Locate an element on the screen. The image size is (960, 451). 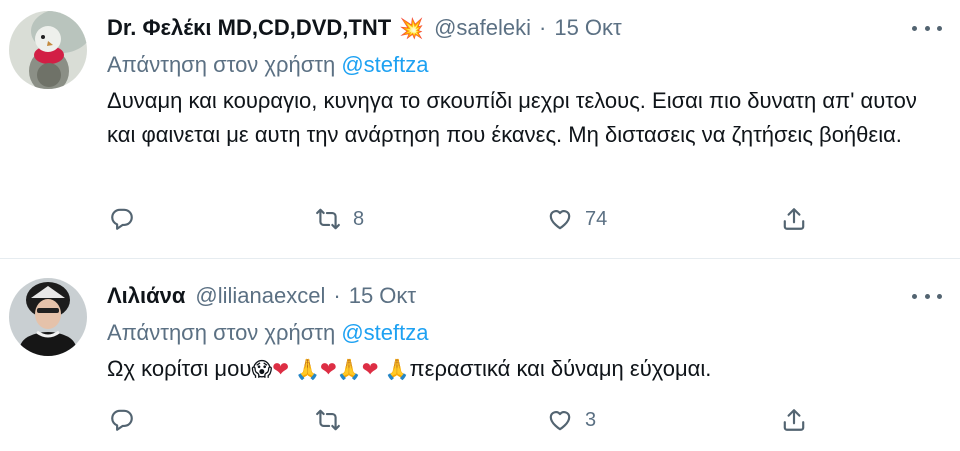
retweet-button is located at coordinates (334, 420).